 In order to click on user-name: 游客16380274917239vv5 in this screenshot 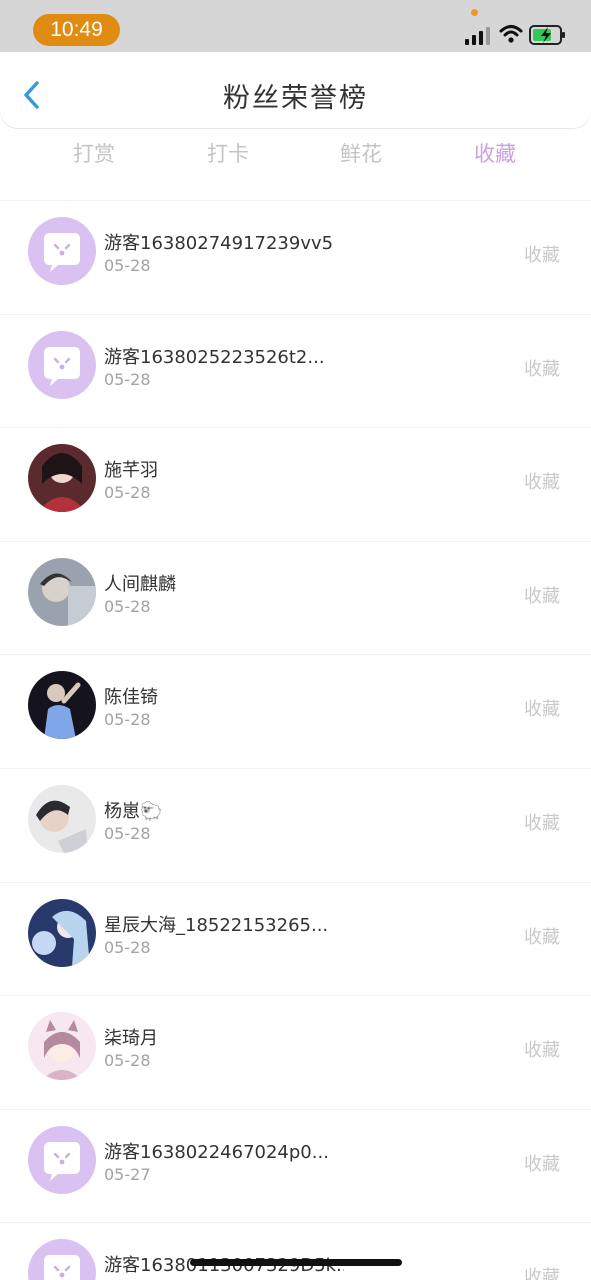, I will do `click(219, 243)`.